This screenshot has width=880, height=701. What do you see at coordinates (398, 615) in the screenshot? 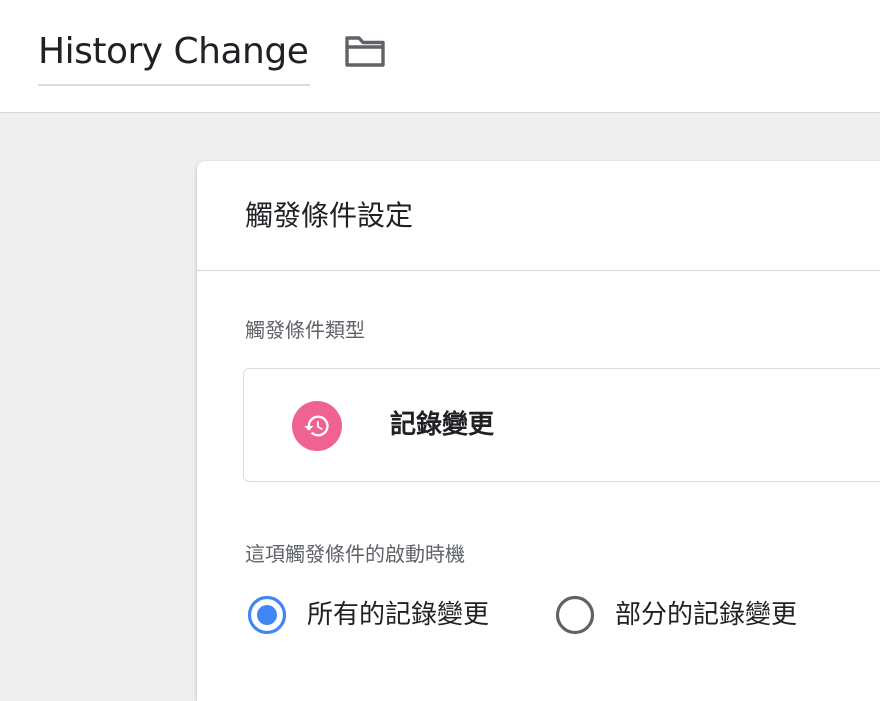
I see `radio-label-all: 所有的記錄變更` at bounding box center [398, 615].